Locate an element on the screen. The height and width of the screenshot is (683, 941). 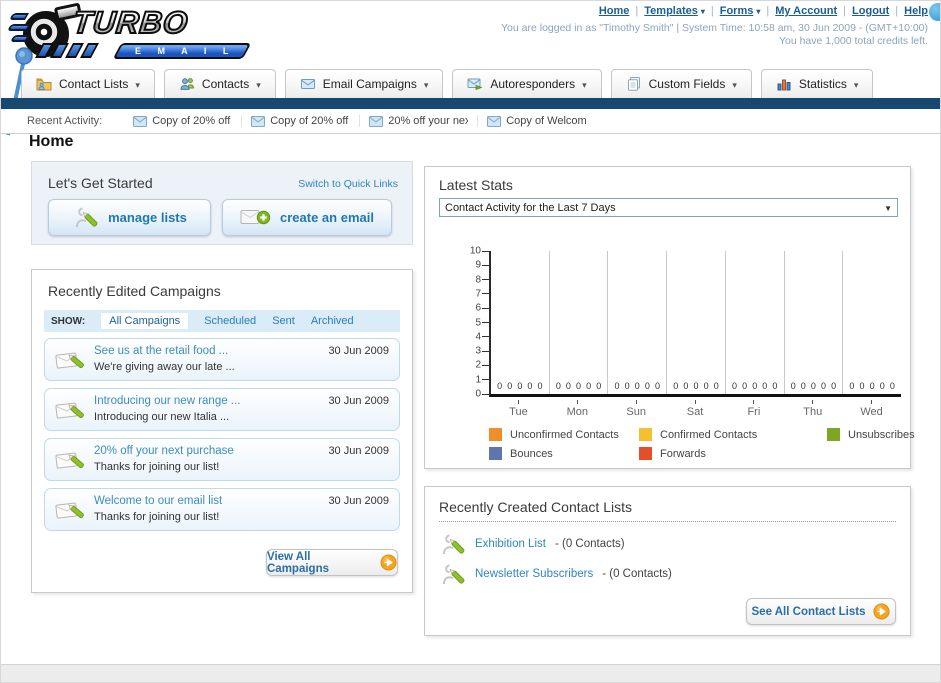
nav-divider-bar is located at coordinates (470, 103).